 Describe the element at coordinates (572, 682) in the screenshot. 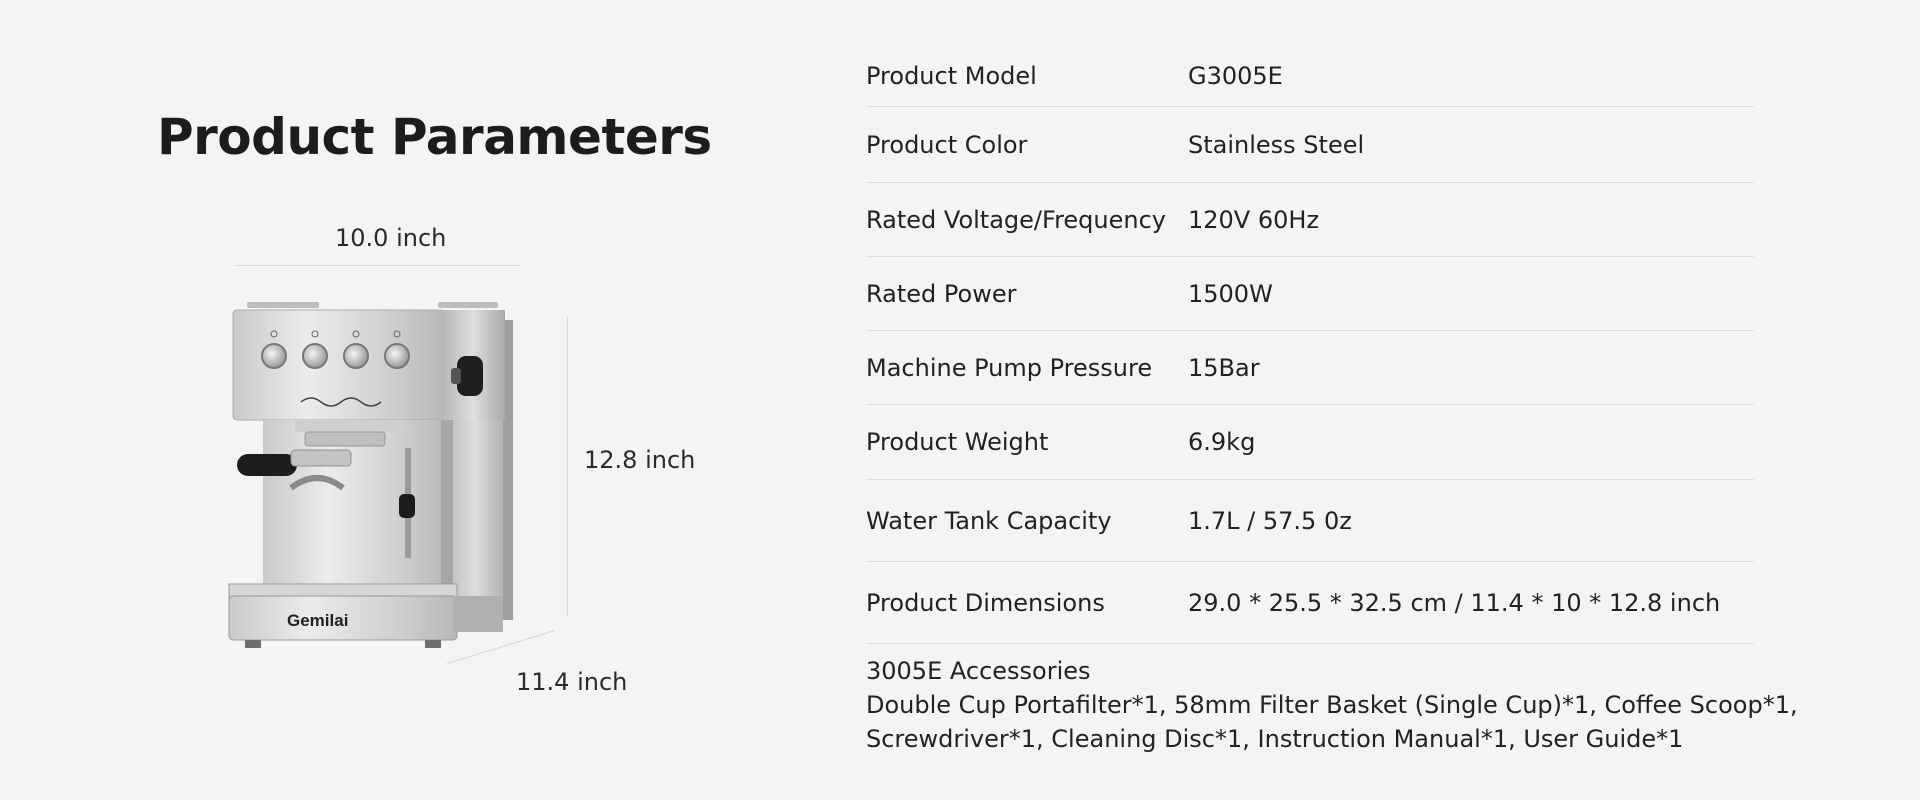

I see `depth-dimension-label: 11.4 inch` at that location.